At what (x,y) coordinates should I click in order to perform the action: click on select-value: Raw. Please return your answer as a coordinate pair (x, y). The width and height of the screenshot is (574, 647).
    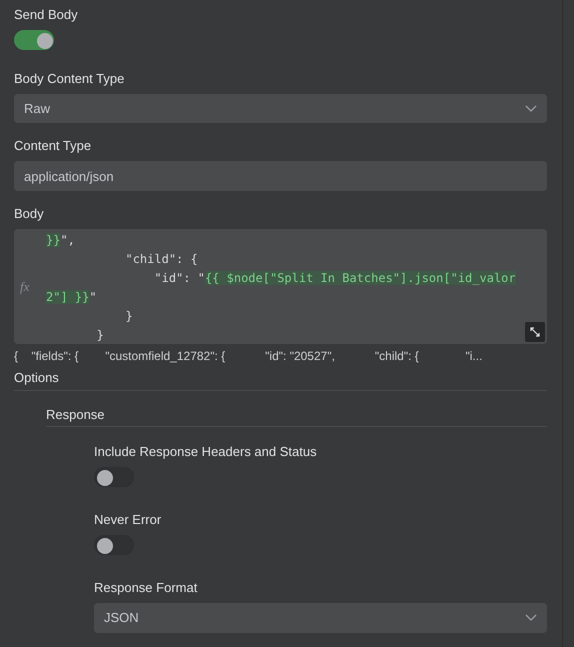
    Looking at the image, I should click on (38, 108).